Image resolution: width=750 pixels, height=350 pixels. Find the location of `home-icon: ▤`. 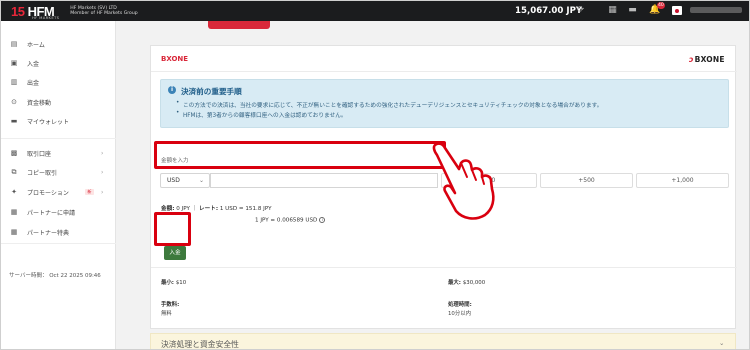

home-icon: ▤ is located at coordinates (14, 44).